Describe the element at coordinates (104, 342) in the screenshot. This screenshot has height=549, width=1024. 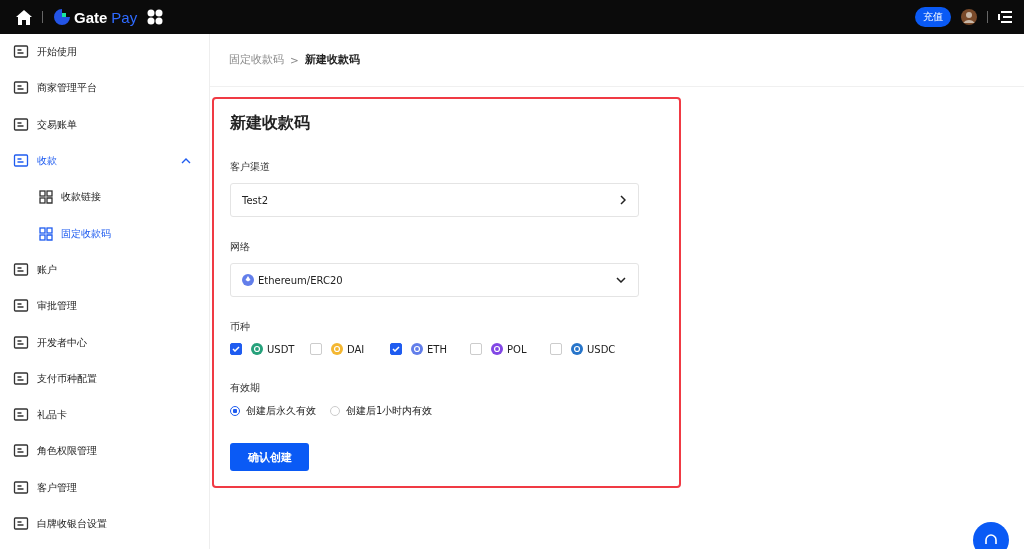
I see `sidebar-item: 开发者中心` at that location.